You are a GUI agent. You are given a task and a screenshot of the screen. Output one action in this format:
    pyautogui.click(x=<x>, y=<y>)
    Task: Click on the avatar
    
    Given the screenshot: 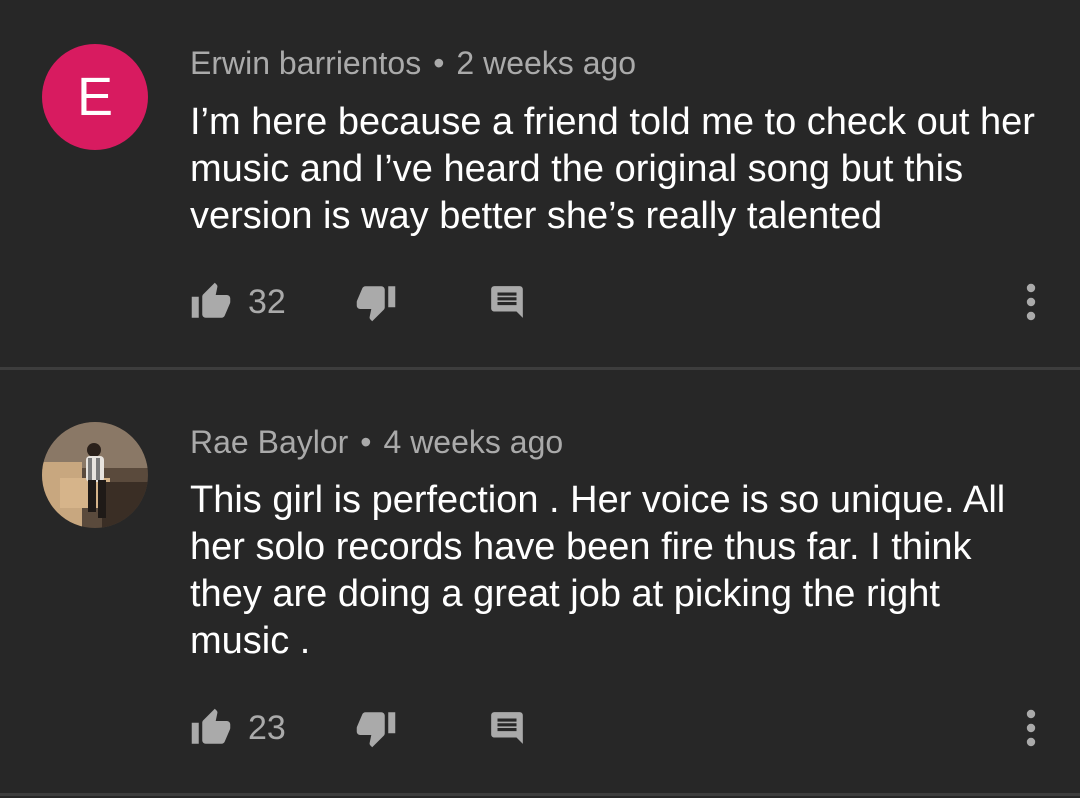 What is the action you would take?
    pyautogui.click(x=95, y=475)
    